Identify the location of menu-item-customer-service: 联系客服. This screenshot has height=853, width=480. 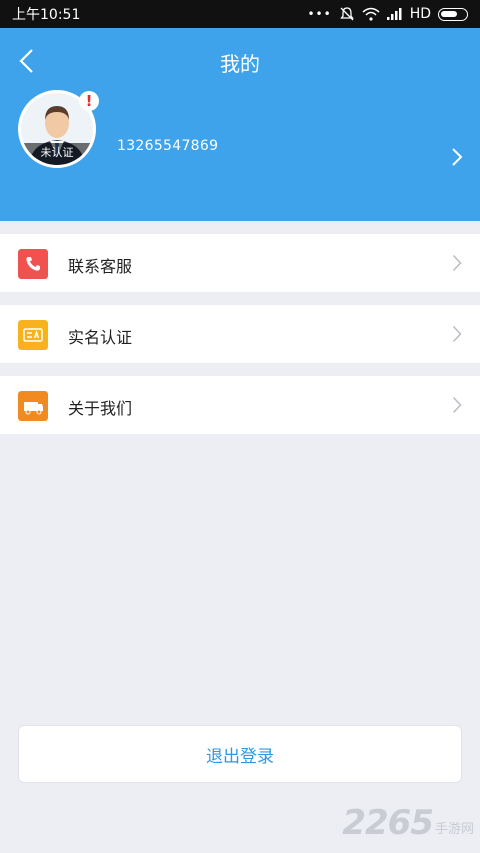
(240, 263).